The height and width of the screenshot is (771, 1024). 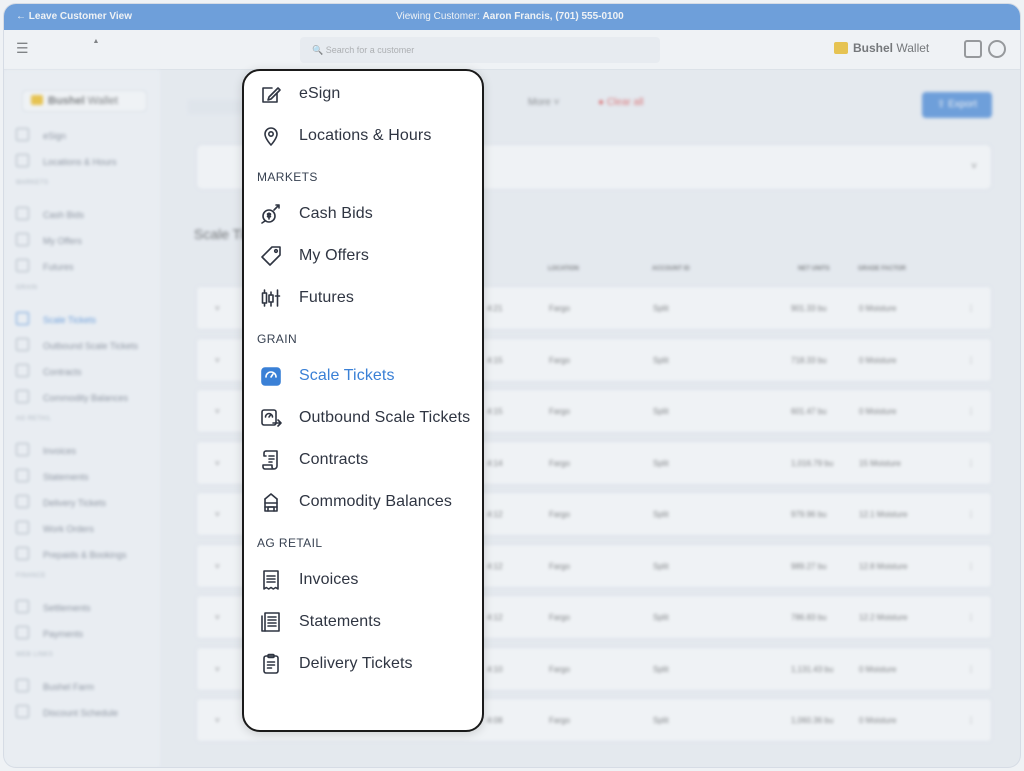 What do you see at coordinates (77, 344) in the screenshot?
I see `sidebar-item: Outbound Scale Tickets` at bounding box center [77, 344].